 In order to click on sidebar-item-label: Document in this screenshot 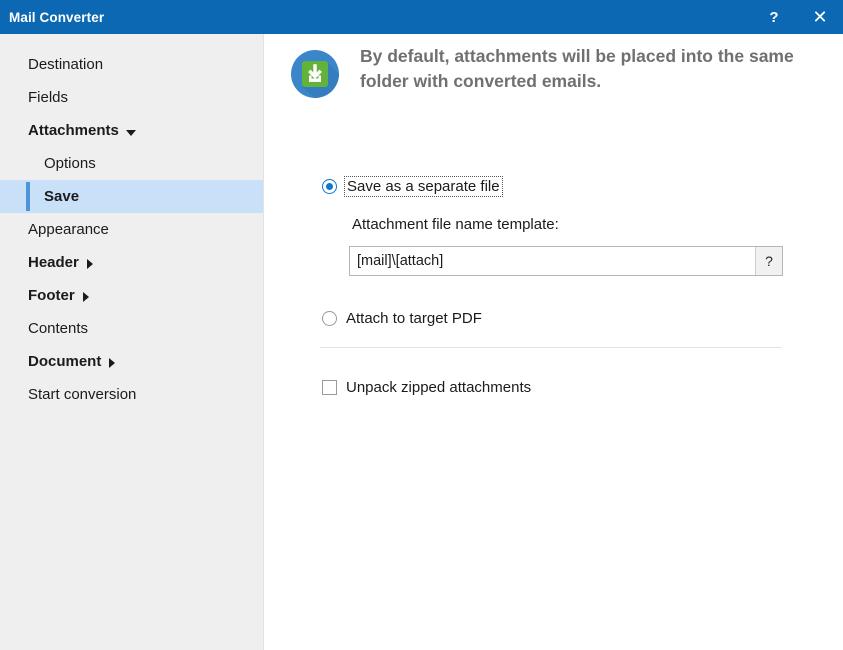, I will do `click(65, 361)`.